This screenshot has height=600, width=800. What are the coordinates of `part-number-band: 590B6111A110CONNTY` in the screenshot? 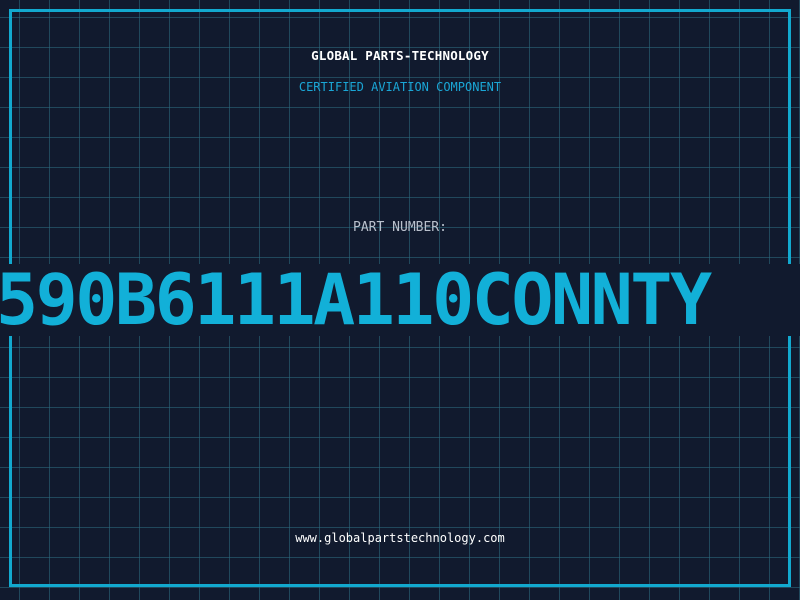 It's located at (400, 300).